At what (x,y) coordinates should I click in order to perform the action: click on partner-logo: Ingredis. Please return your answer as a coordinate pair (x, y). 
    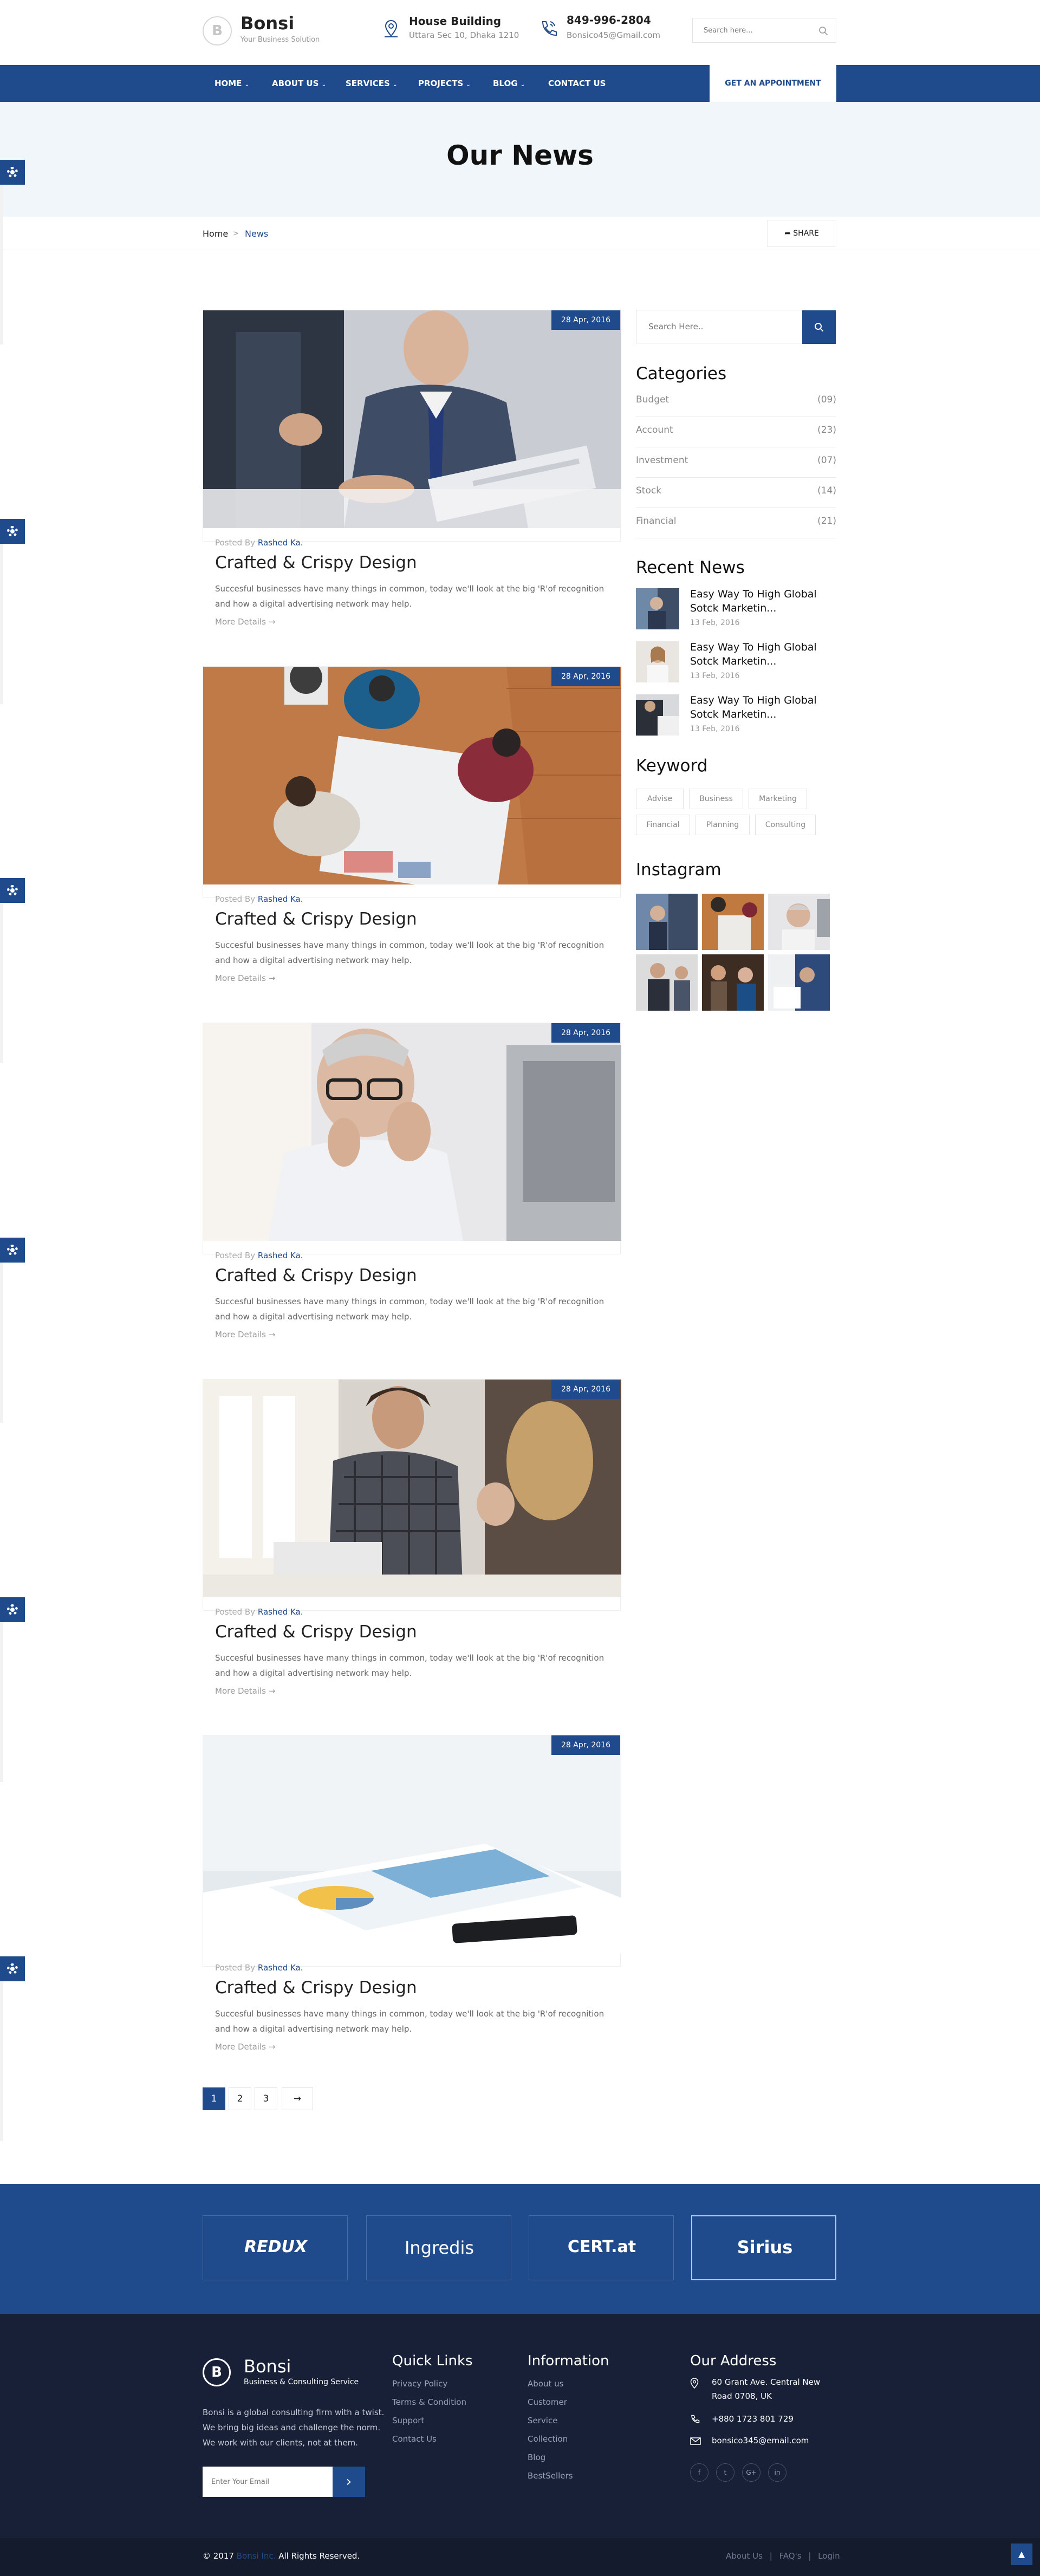
    Looking at the image, I should click on (438, 2247).